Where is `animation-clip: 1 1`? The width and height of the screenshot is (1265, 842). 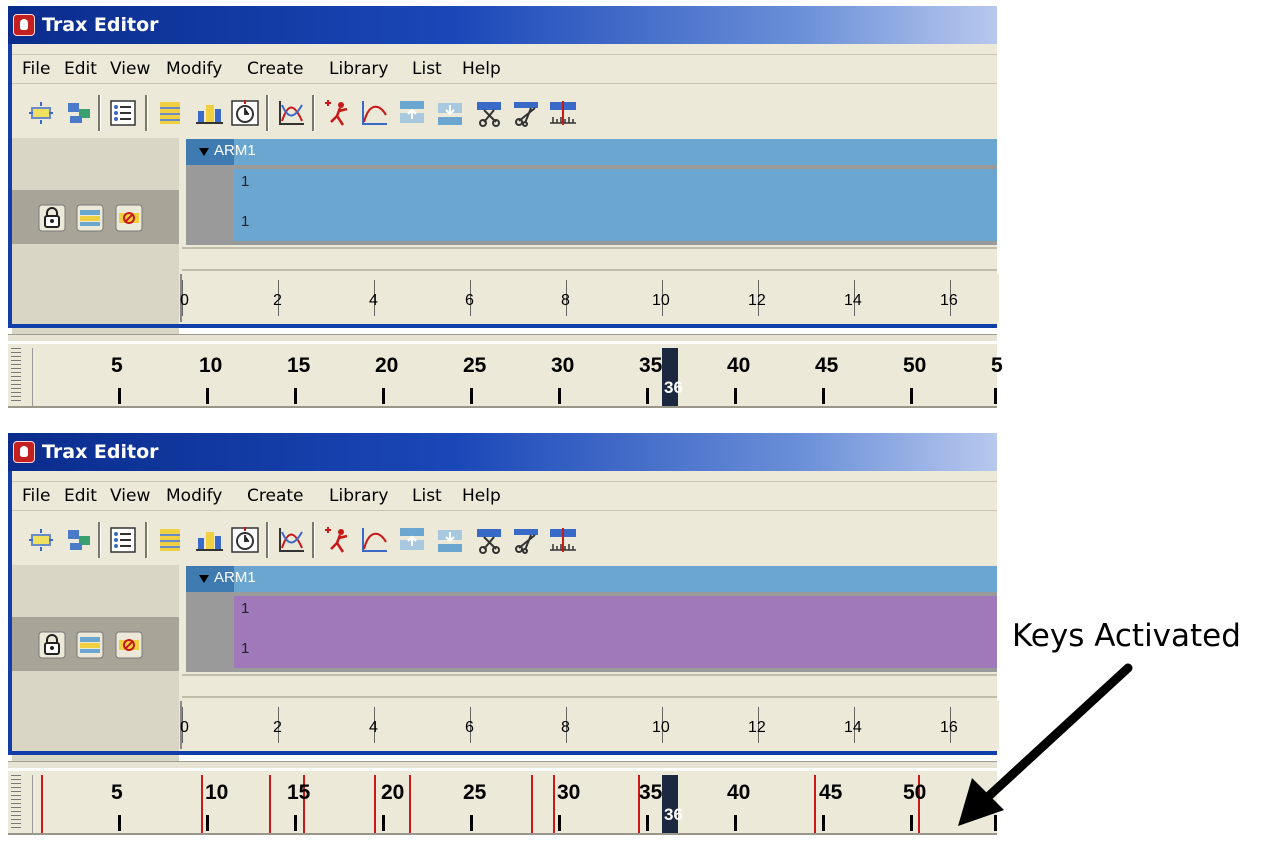
animation-clip: 1 1 is located at coordinates (615, 205).